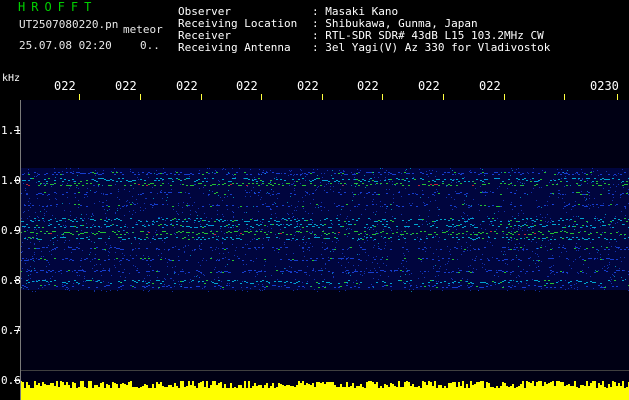 This screenshot has width=629, height=400. What do you see at coordinates (431, 47) in the screenshot?
I see `antenna-value: : 3el Yagi(V) Az 330 for Vladivostok` at bounding box center [431, 47].